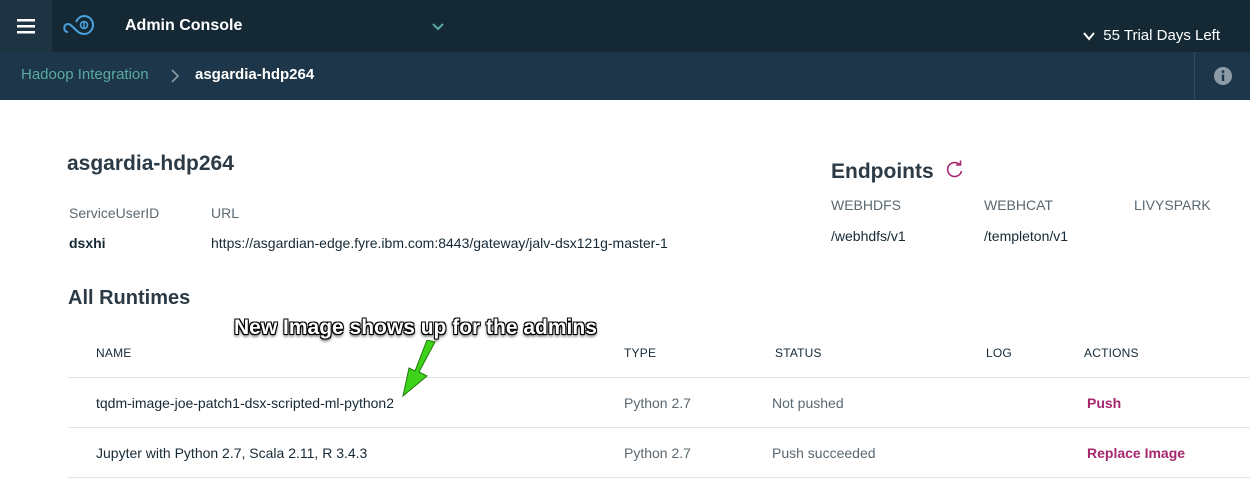 The image size is (1250, 479). Describe the element at coordinates (824, 453) in the screenshot. I see `runtime-status: Push succeeded` at that location.